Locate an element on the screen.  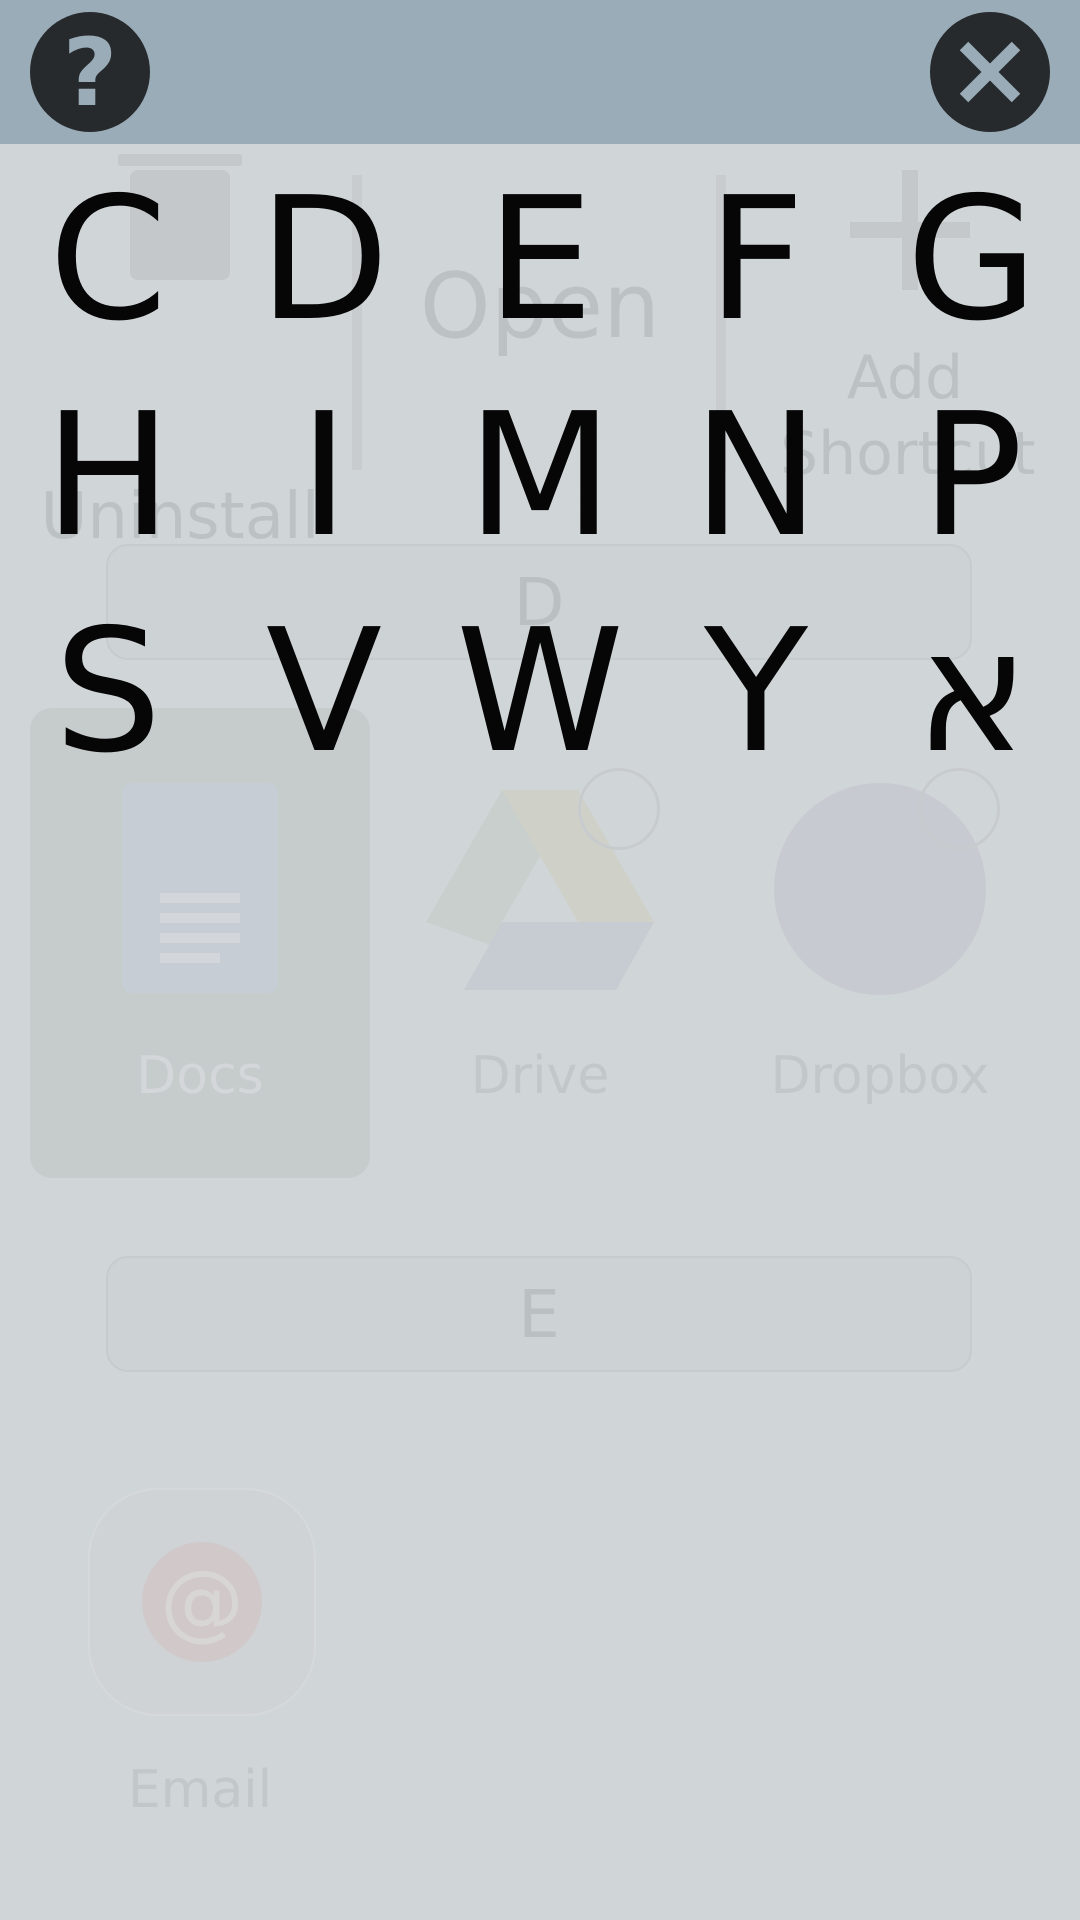
letter-button: G is located at coordinates (972, 278).